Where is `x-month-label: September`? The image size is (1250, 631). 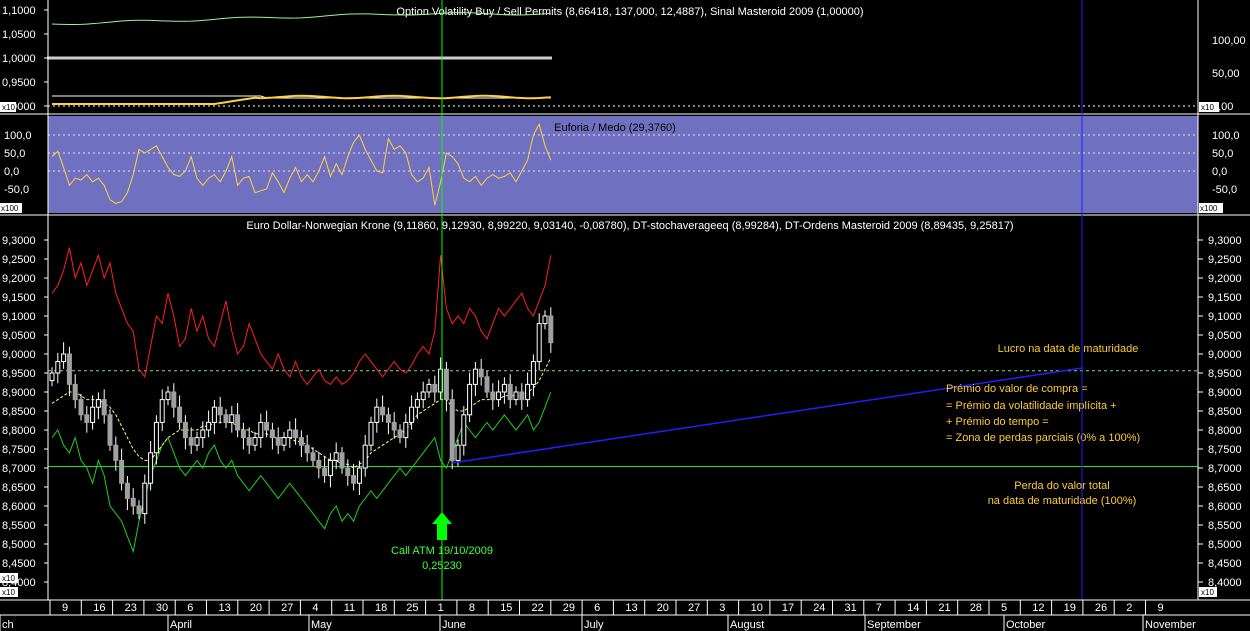 x-month-label: September is located at coordinates (894, 625).